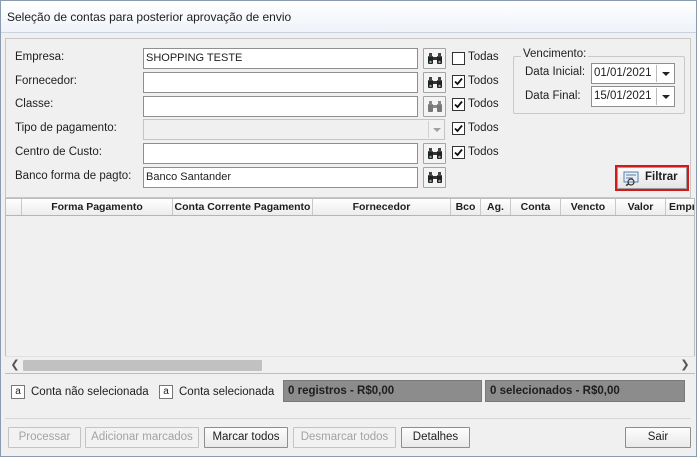 The width and height of the screenshot is (697, 457). What do you see at coordinates (280, 153) in the screenshot?
I see `centro-custo-input` at bounding box center [280, 153].